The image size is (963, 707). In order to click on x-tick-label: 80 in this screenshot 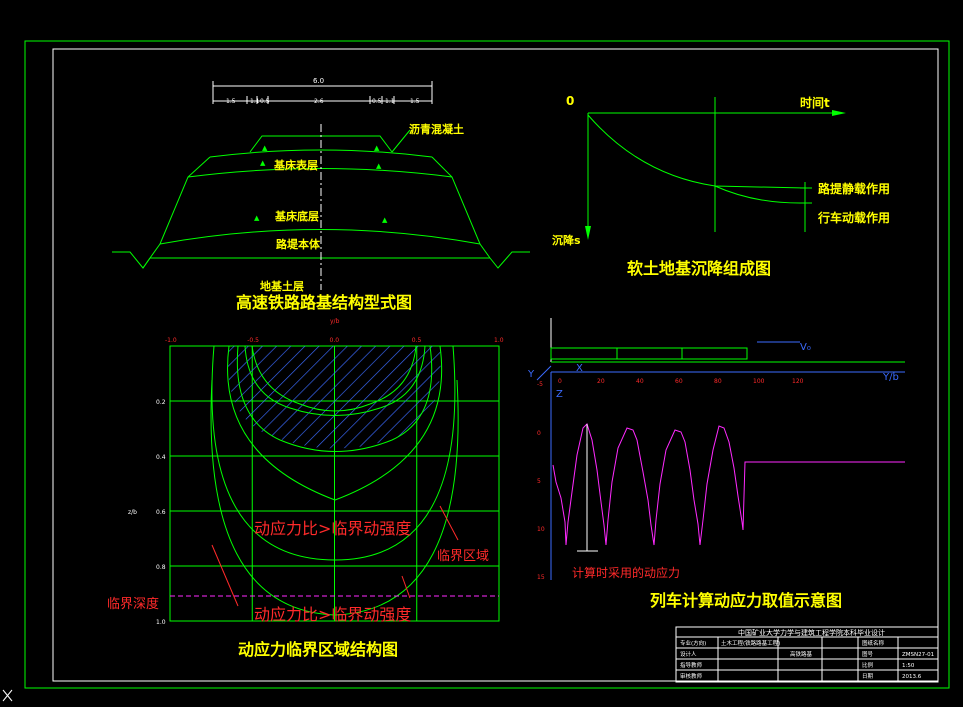, I will do `click(718, 381)`.